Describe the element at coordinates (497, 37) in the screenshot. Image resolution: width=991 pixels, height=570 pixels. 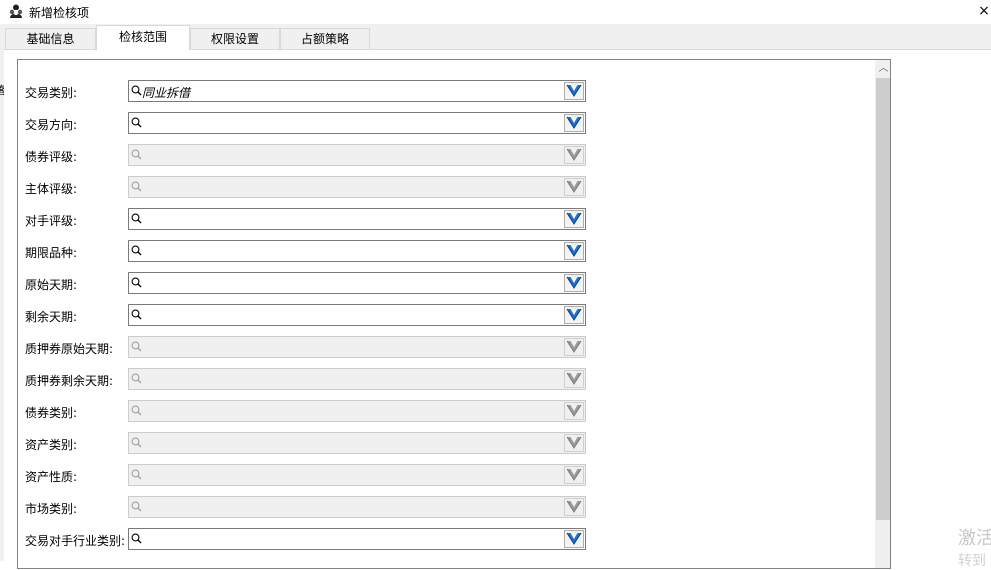
I see `tab-strip: 基础信息 检核范围 权限设置 占额策略` at that location.